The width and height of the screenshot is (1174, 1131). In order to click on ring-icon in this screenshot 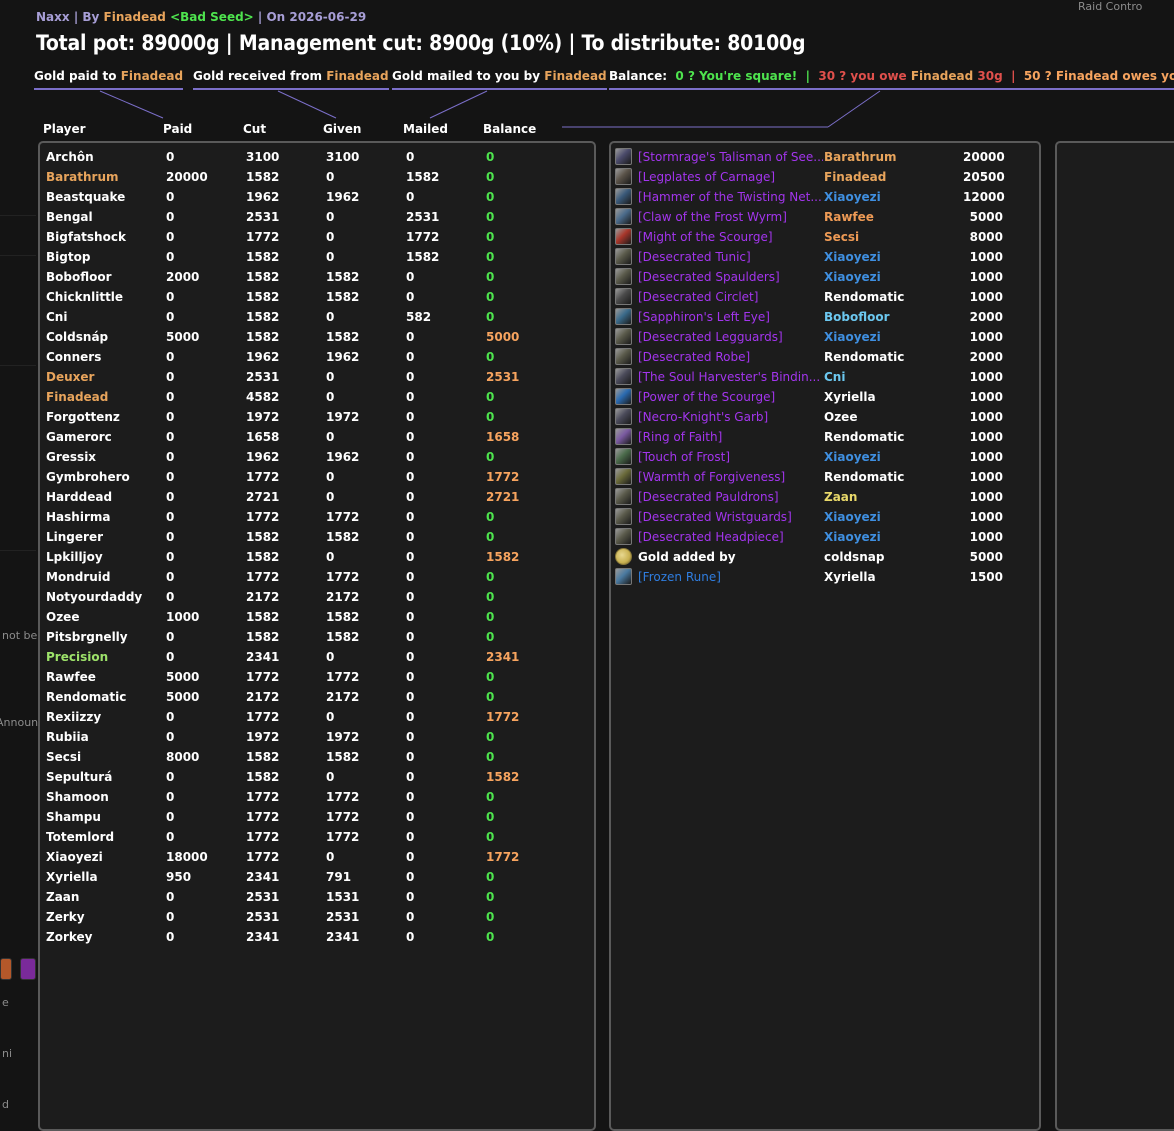, I will do `click(623, 436)`.